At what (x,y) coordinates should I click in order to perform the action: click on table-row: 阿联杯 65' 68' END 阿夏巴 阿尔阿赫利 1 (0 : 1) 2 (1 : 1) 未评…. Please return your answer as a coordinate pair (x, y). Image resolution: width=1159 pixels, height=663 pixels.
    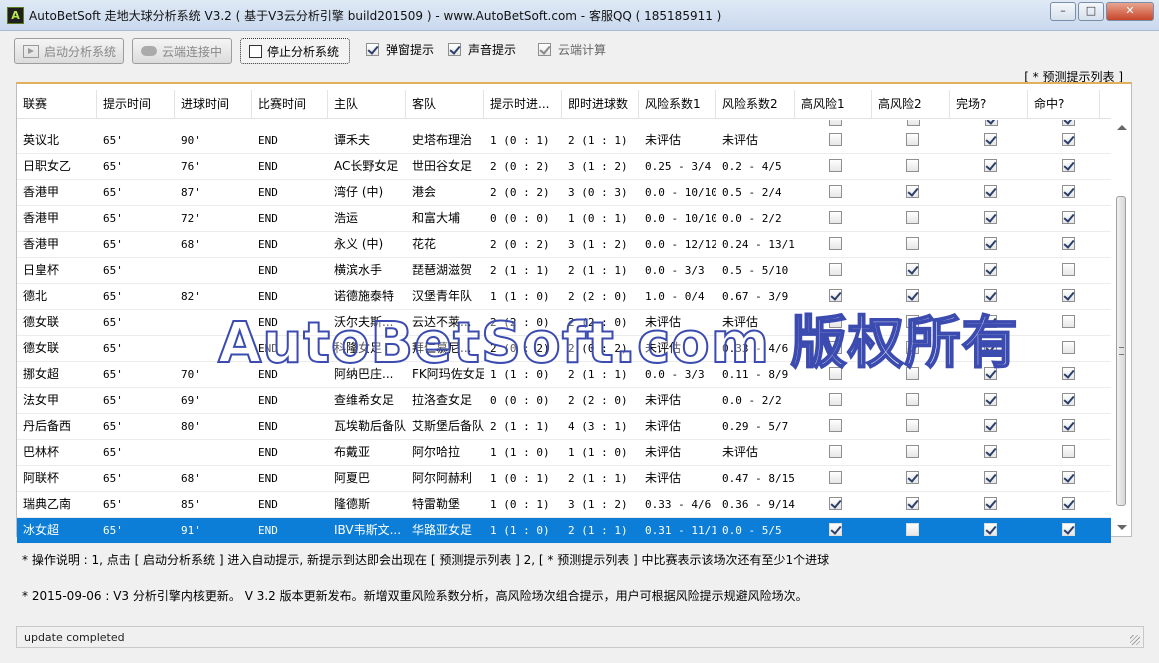
    Looking at the image, I should click on (564, 479).